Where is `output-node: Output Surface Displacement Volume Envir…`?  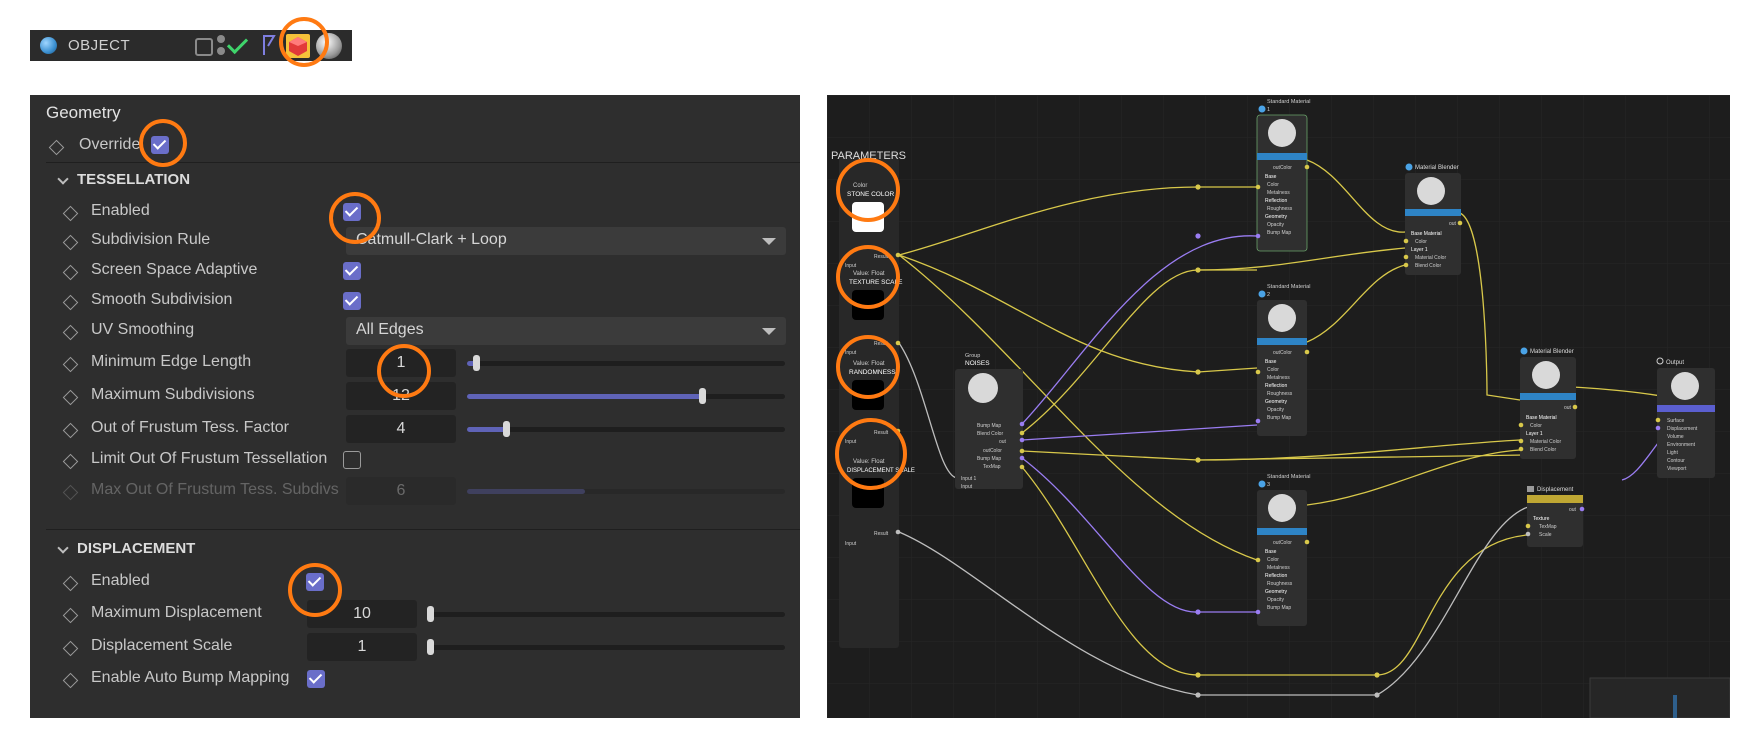 output-node: Output Surface Displacement Volume Envir… is located at coordinates (1685, 417).